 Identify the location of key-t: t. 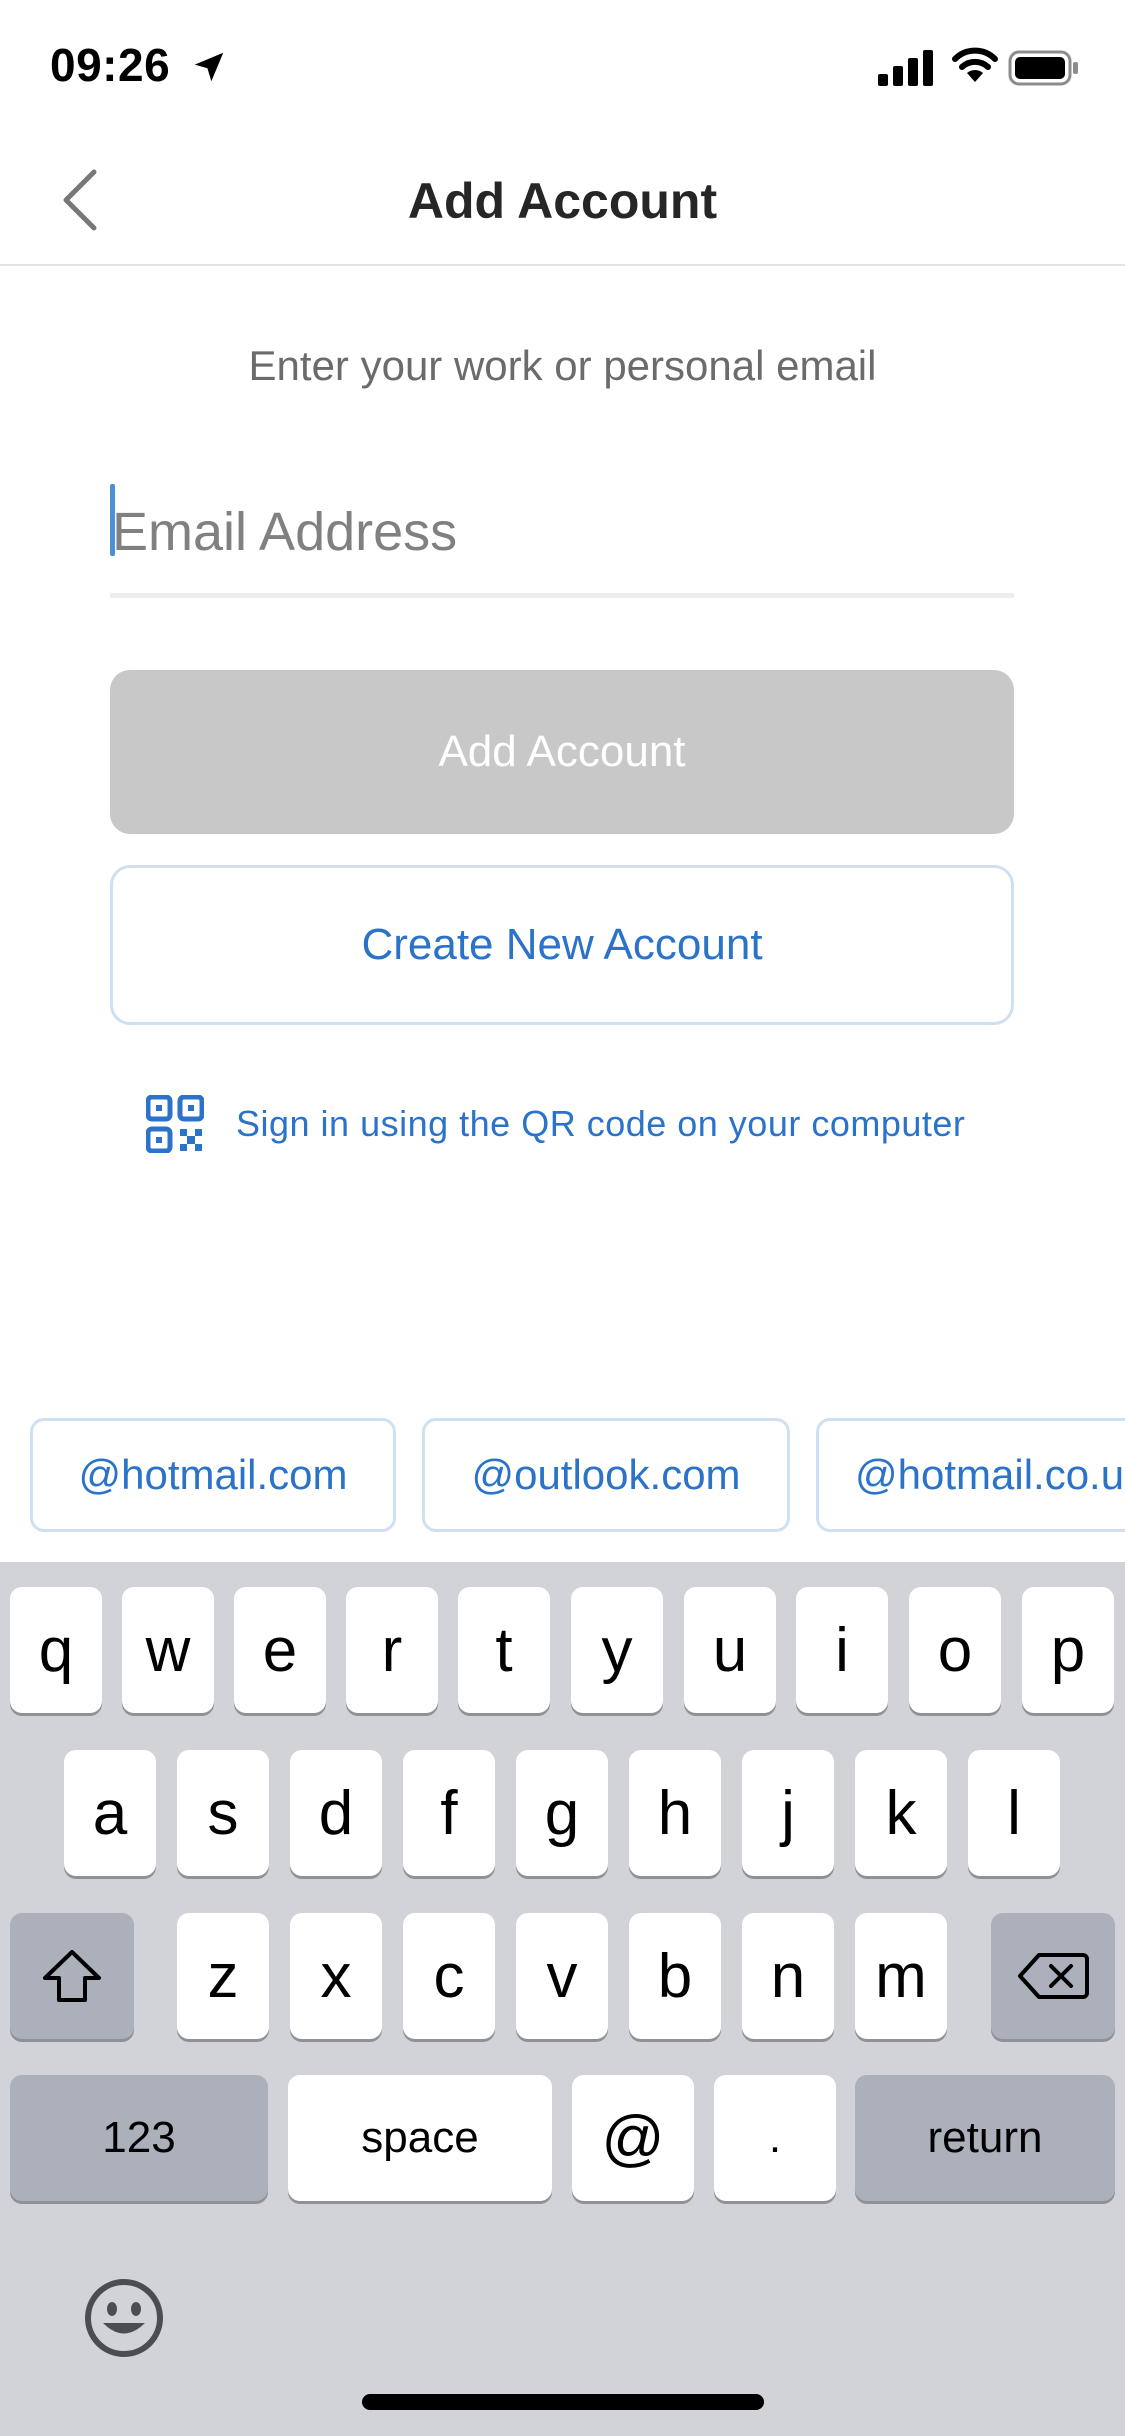
(504, 1650).